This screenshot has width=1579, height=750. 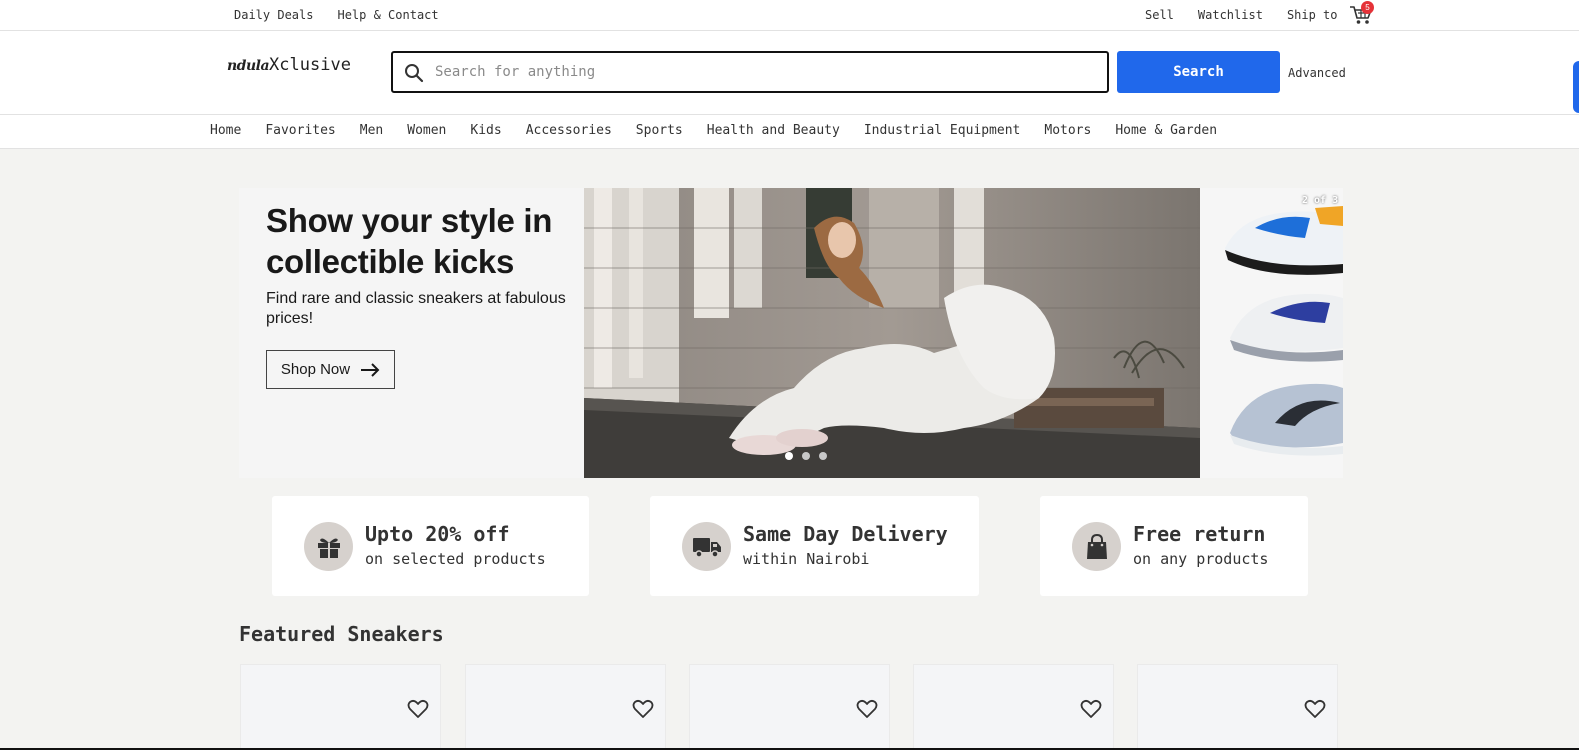 What do you see at coordinates (845, 534) in the screenshot?
I see `feature-title: Same Day Delivery` at bounding box center [845, 534].